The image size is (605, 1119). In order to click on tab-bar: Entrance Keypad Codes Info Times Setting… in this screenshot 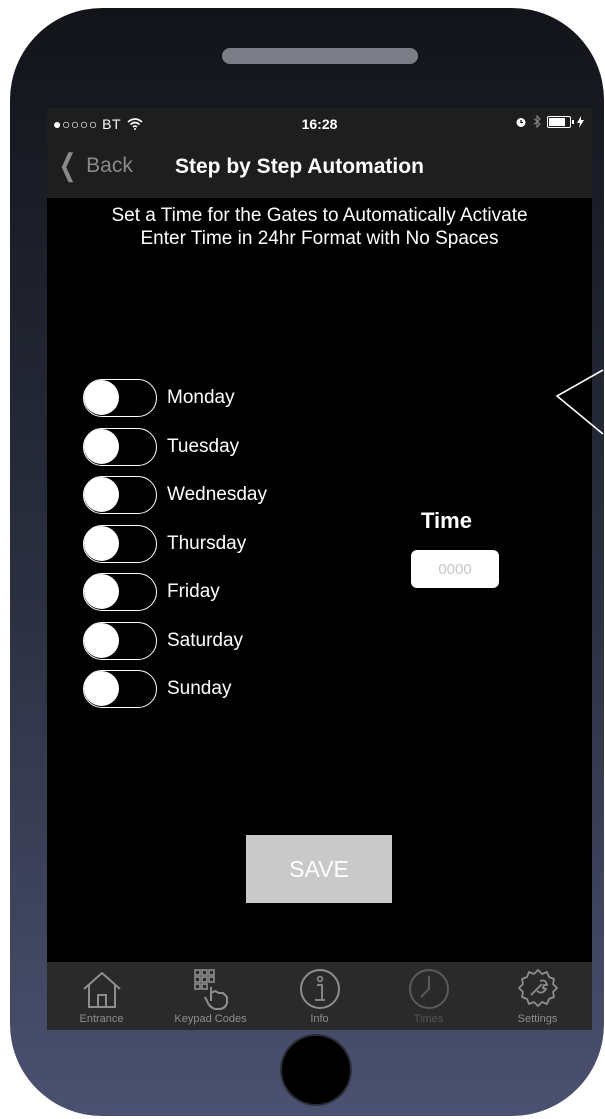, I will do `click(319, 996)`.